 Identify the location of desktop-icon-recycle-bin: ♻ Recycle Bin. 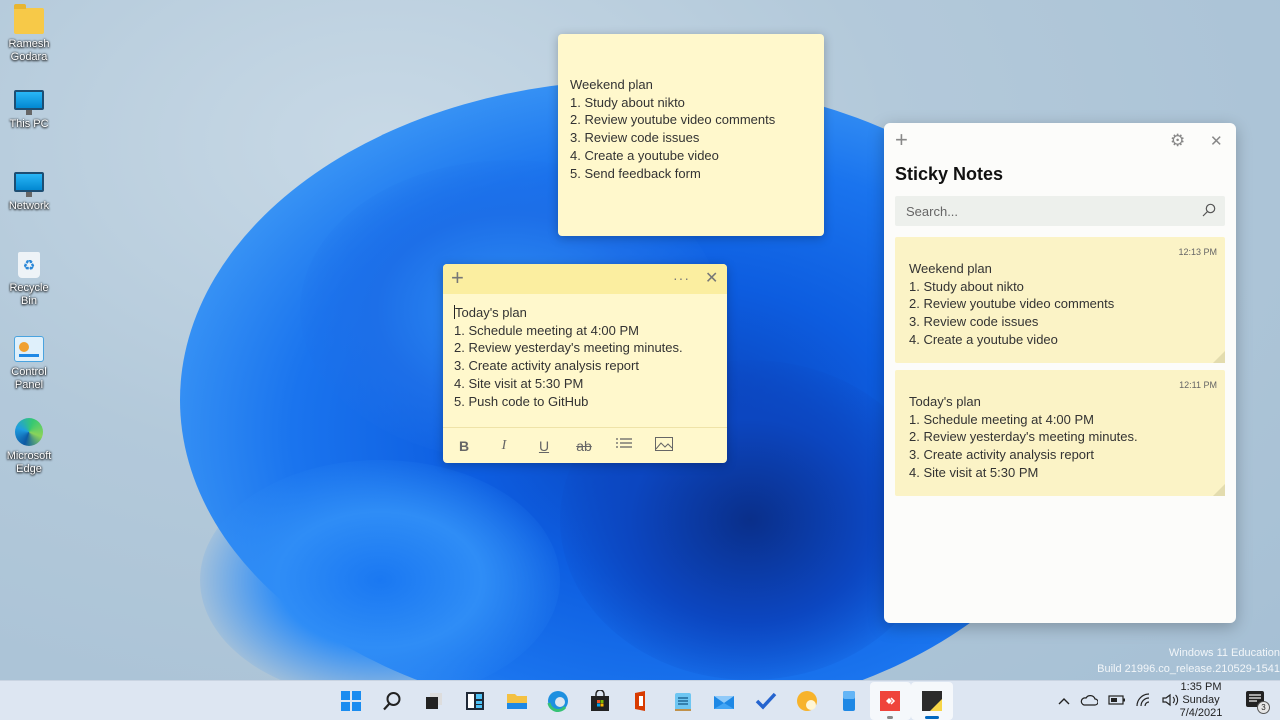
(29, 280).